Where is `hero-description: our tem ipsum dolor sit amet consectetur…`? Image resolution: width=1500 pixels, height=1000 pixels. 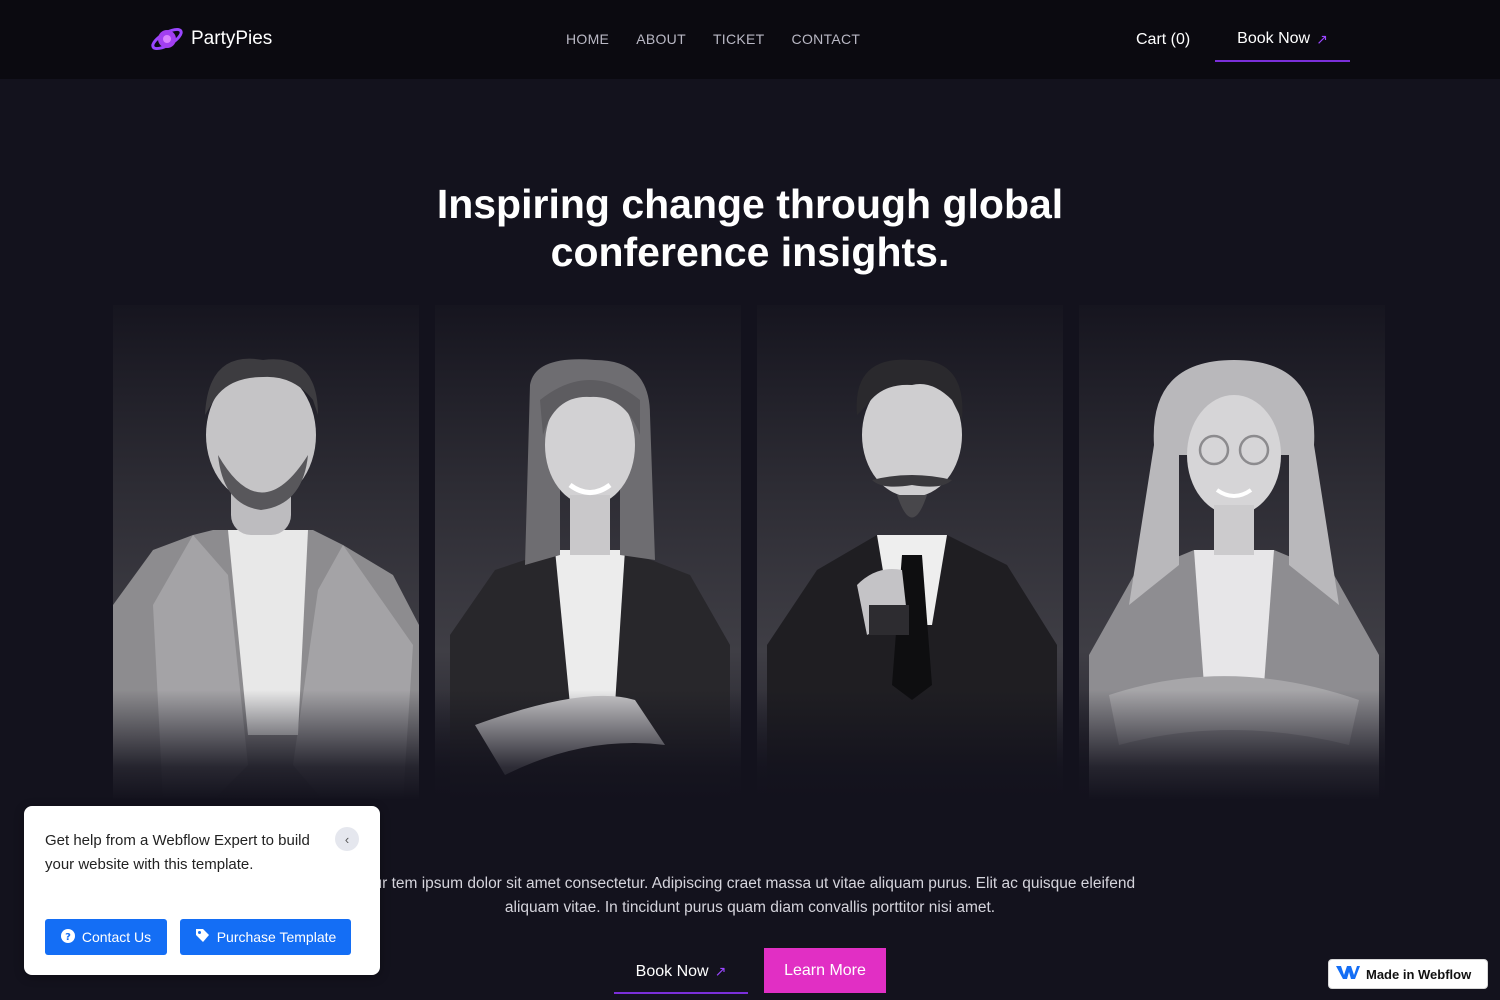 hero-description: our tem ipsum dolor sit amet consectetur… is located at coordinates (750, 896).